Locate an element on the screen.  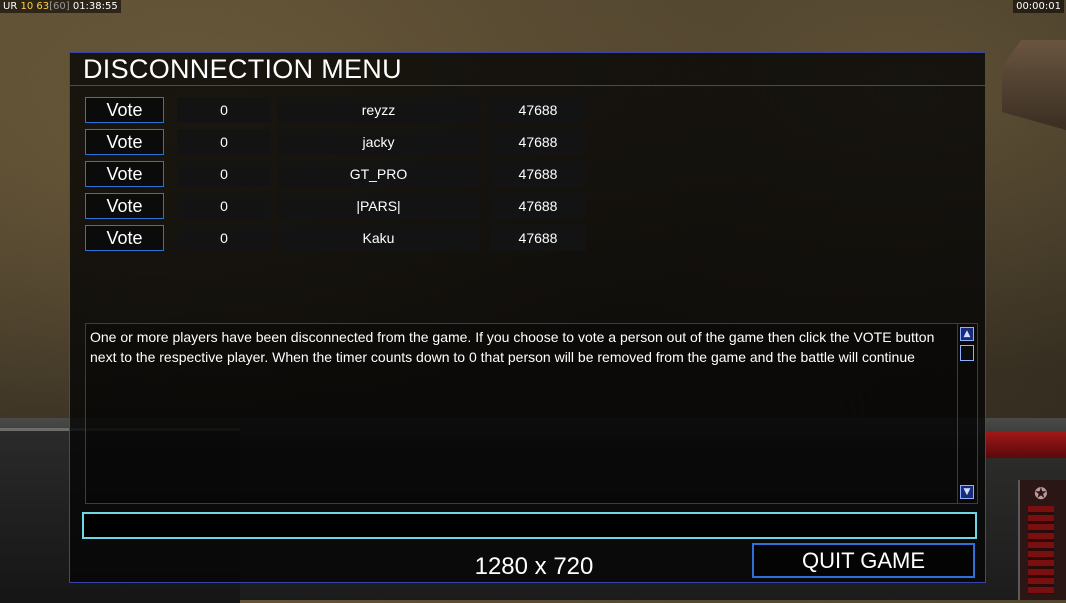
game-building is located at coordinates (1034, 85).